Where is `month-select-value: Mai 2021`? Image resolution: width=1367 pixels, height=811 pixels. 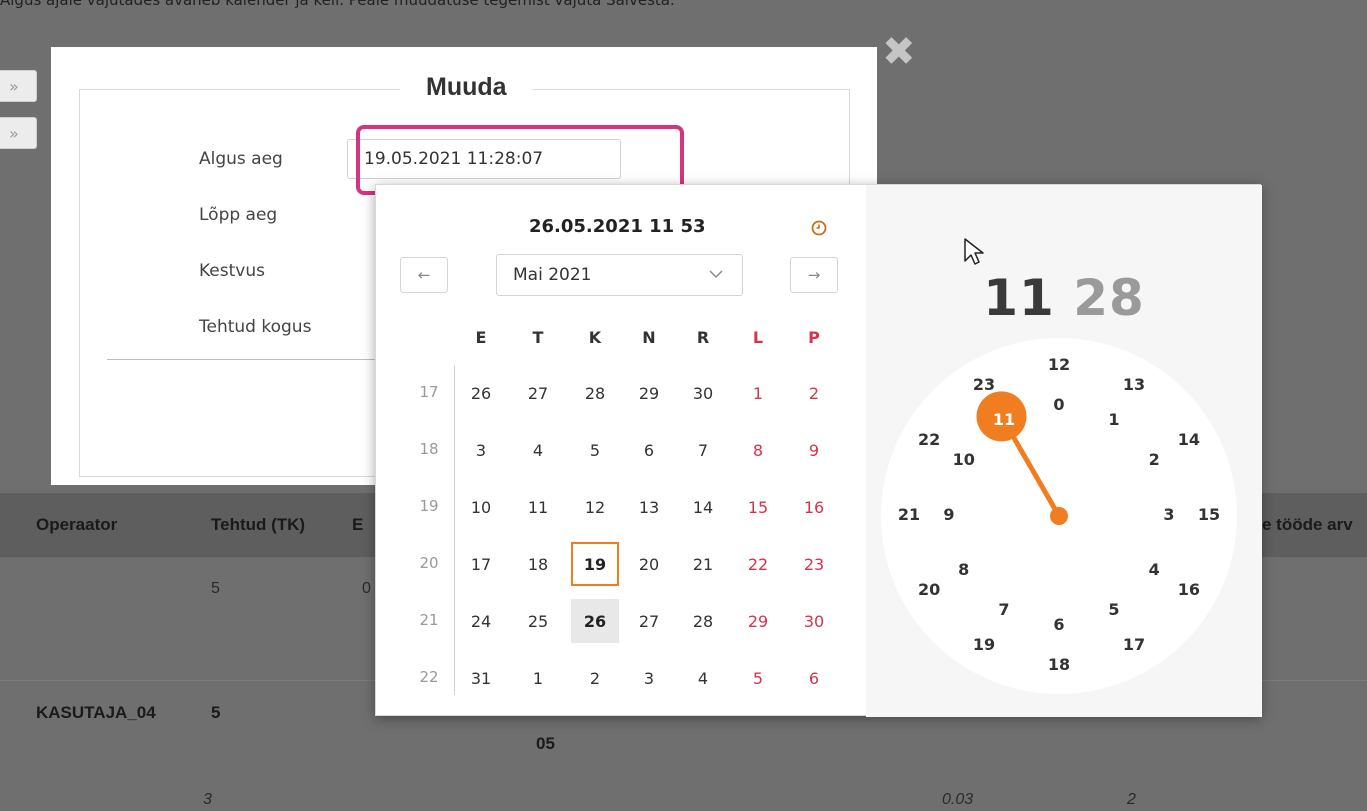 month-select-value: Mai 2021 is located at coordinates (552, 275).